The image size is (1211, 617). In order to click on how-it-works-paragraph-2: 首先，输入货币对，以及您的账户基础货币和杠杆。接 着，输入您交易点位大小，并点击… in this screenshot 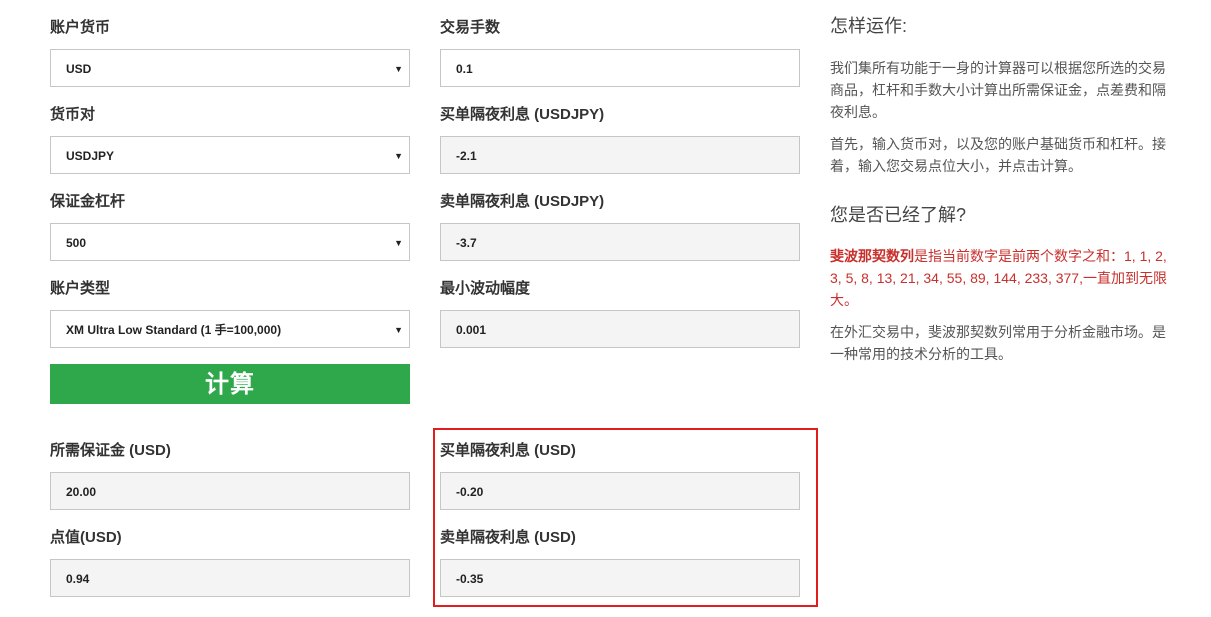, I will do `click(1012, 155)`.